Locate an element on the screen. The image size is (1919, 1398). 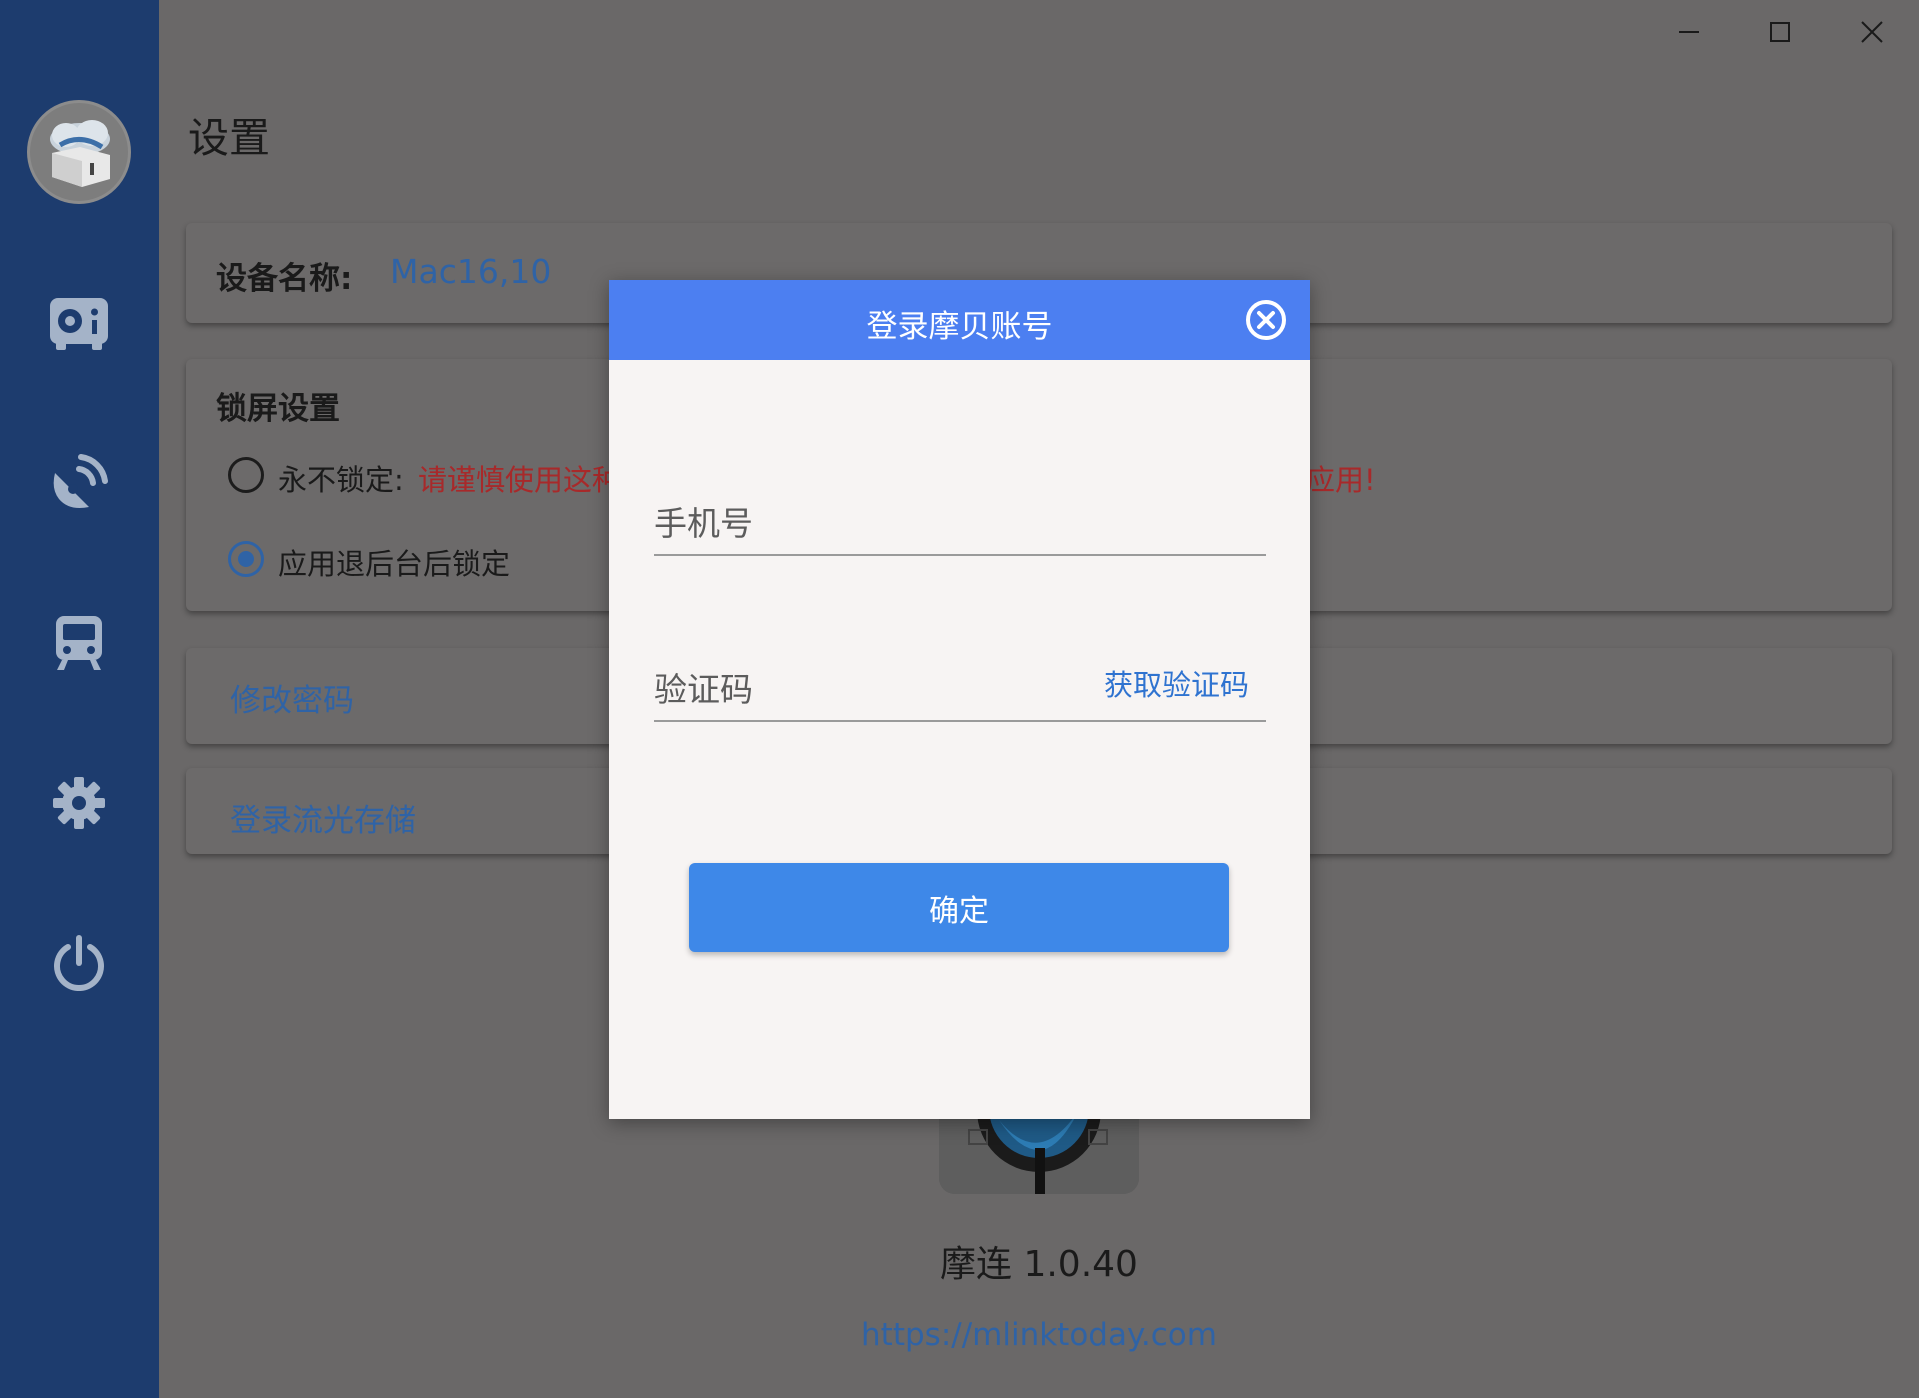
sidebar is located at coordinates (79, 699).